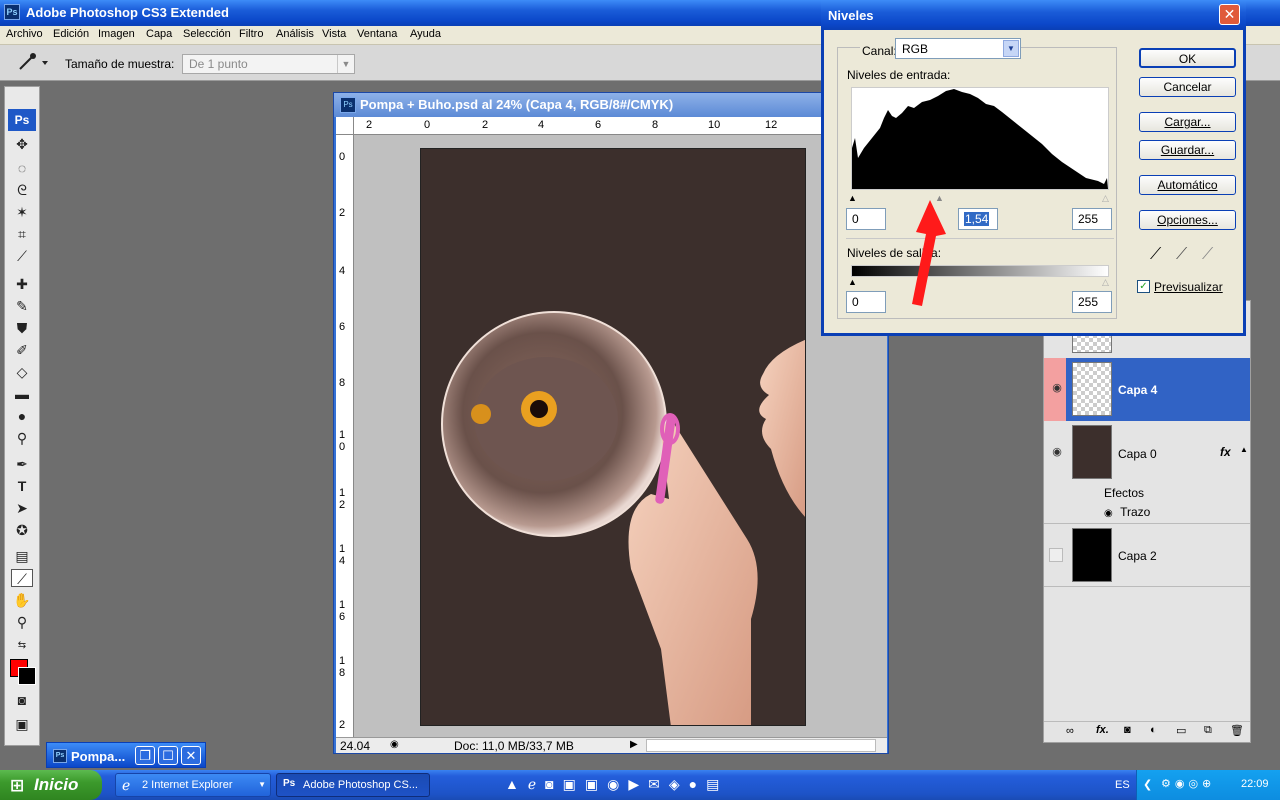 The height and width of the screenshot is (800, 1280). Describe the element at coordinates (22, 508) in the screenshot. I see `path-selection-icon: ➤` at that location.